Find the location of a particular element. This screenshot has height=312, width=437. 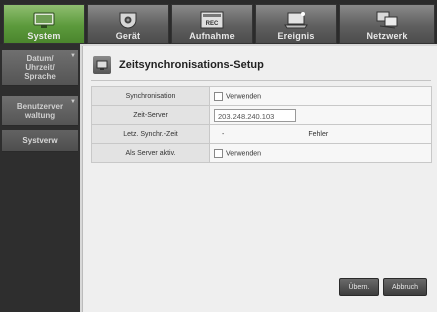

tab-device: Gerät is located at coordinates (128, 24).